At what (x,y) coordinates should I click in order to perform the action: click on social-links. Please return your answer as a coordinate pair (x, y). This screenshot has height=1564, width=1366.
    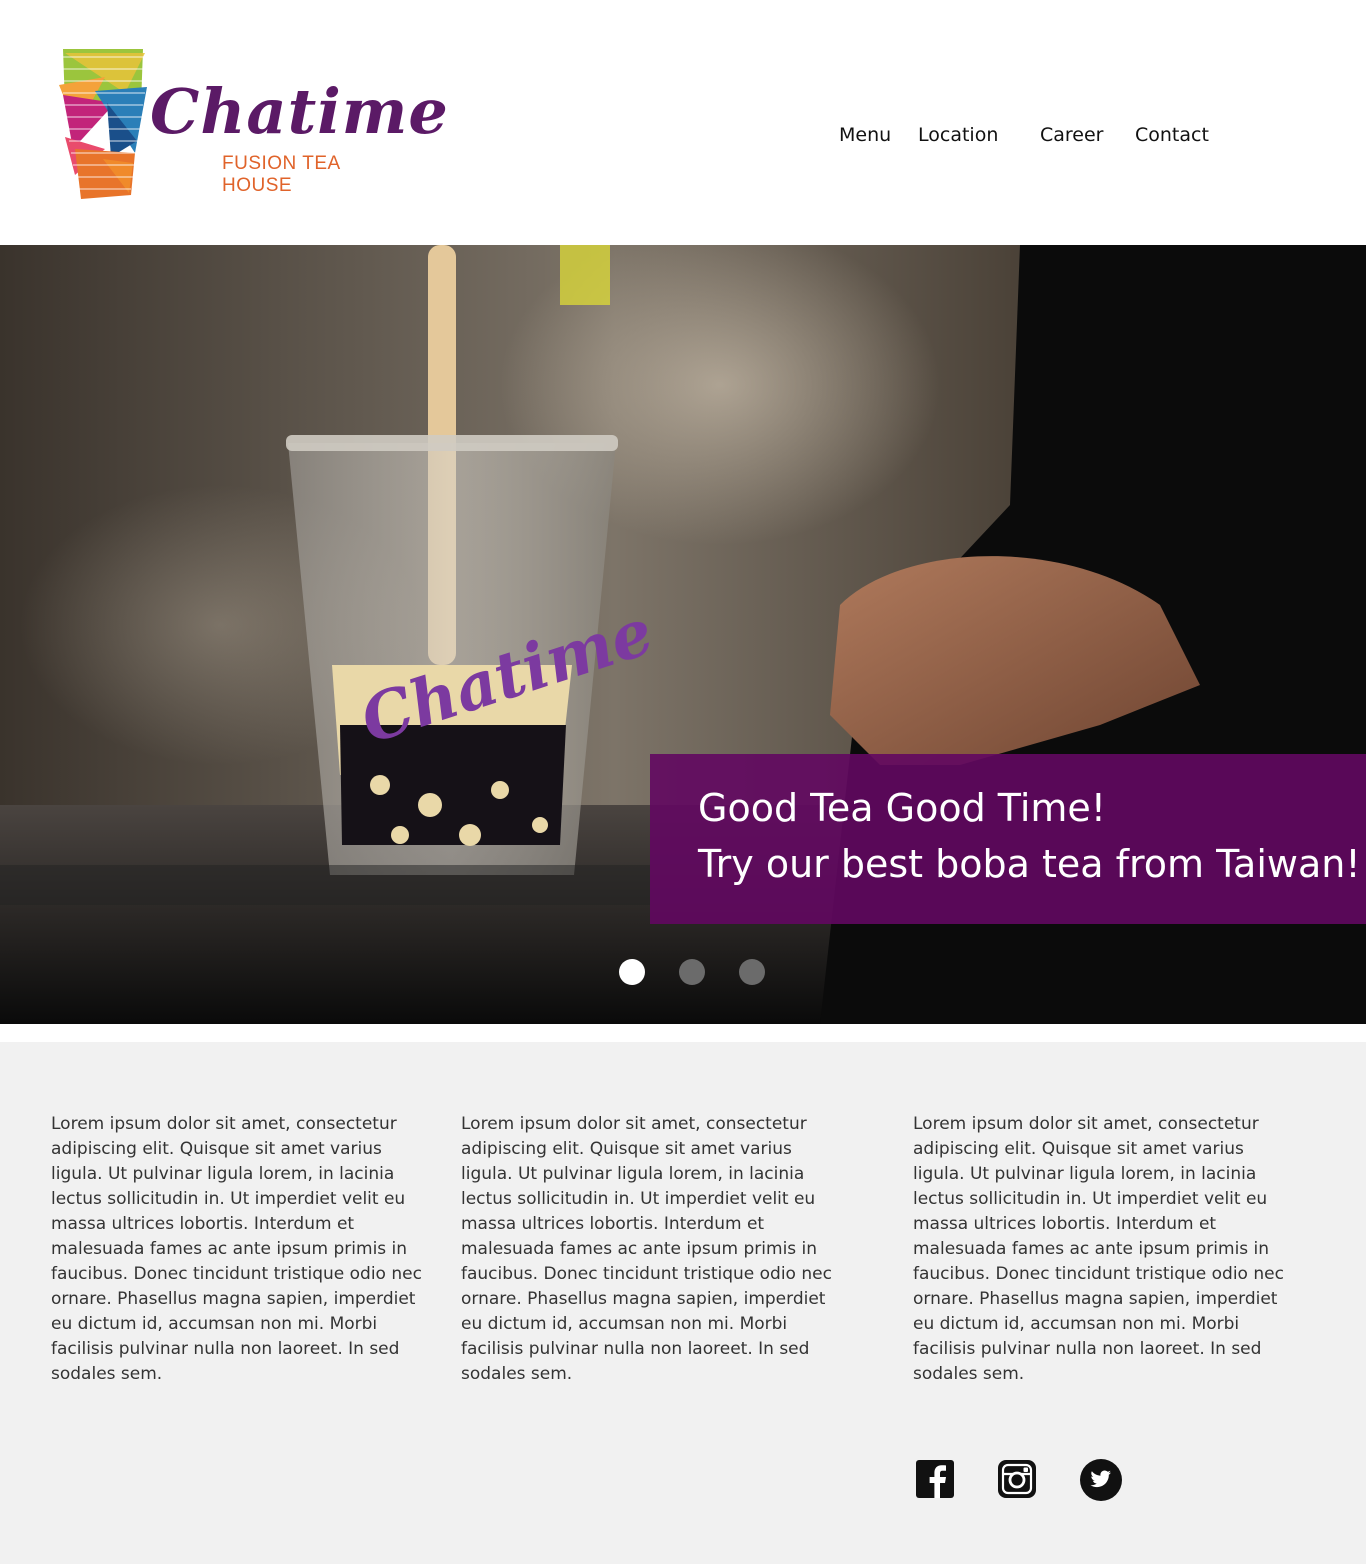
    Looking at the image, I should click on (683, 1480).